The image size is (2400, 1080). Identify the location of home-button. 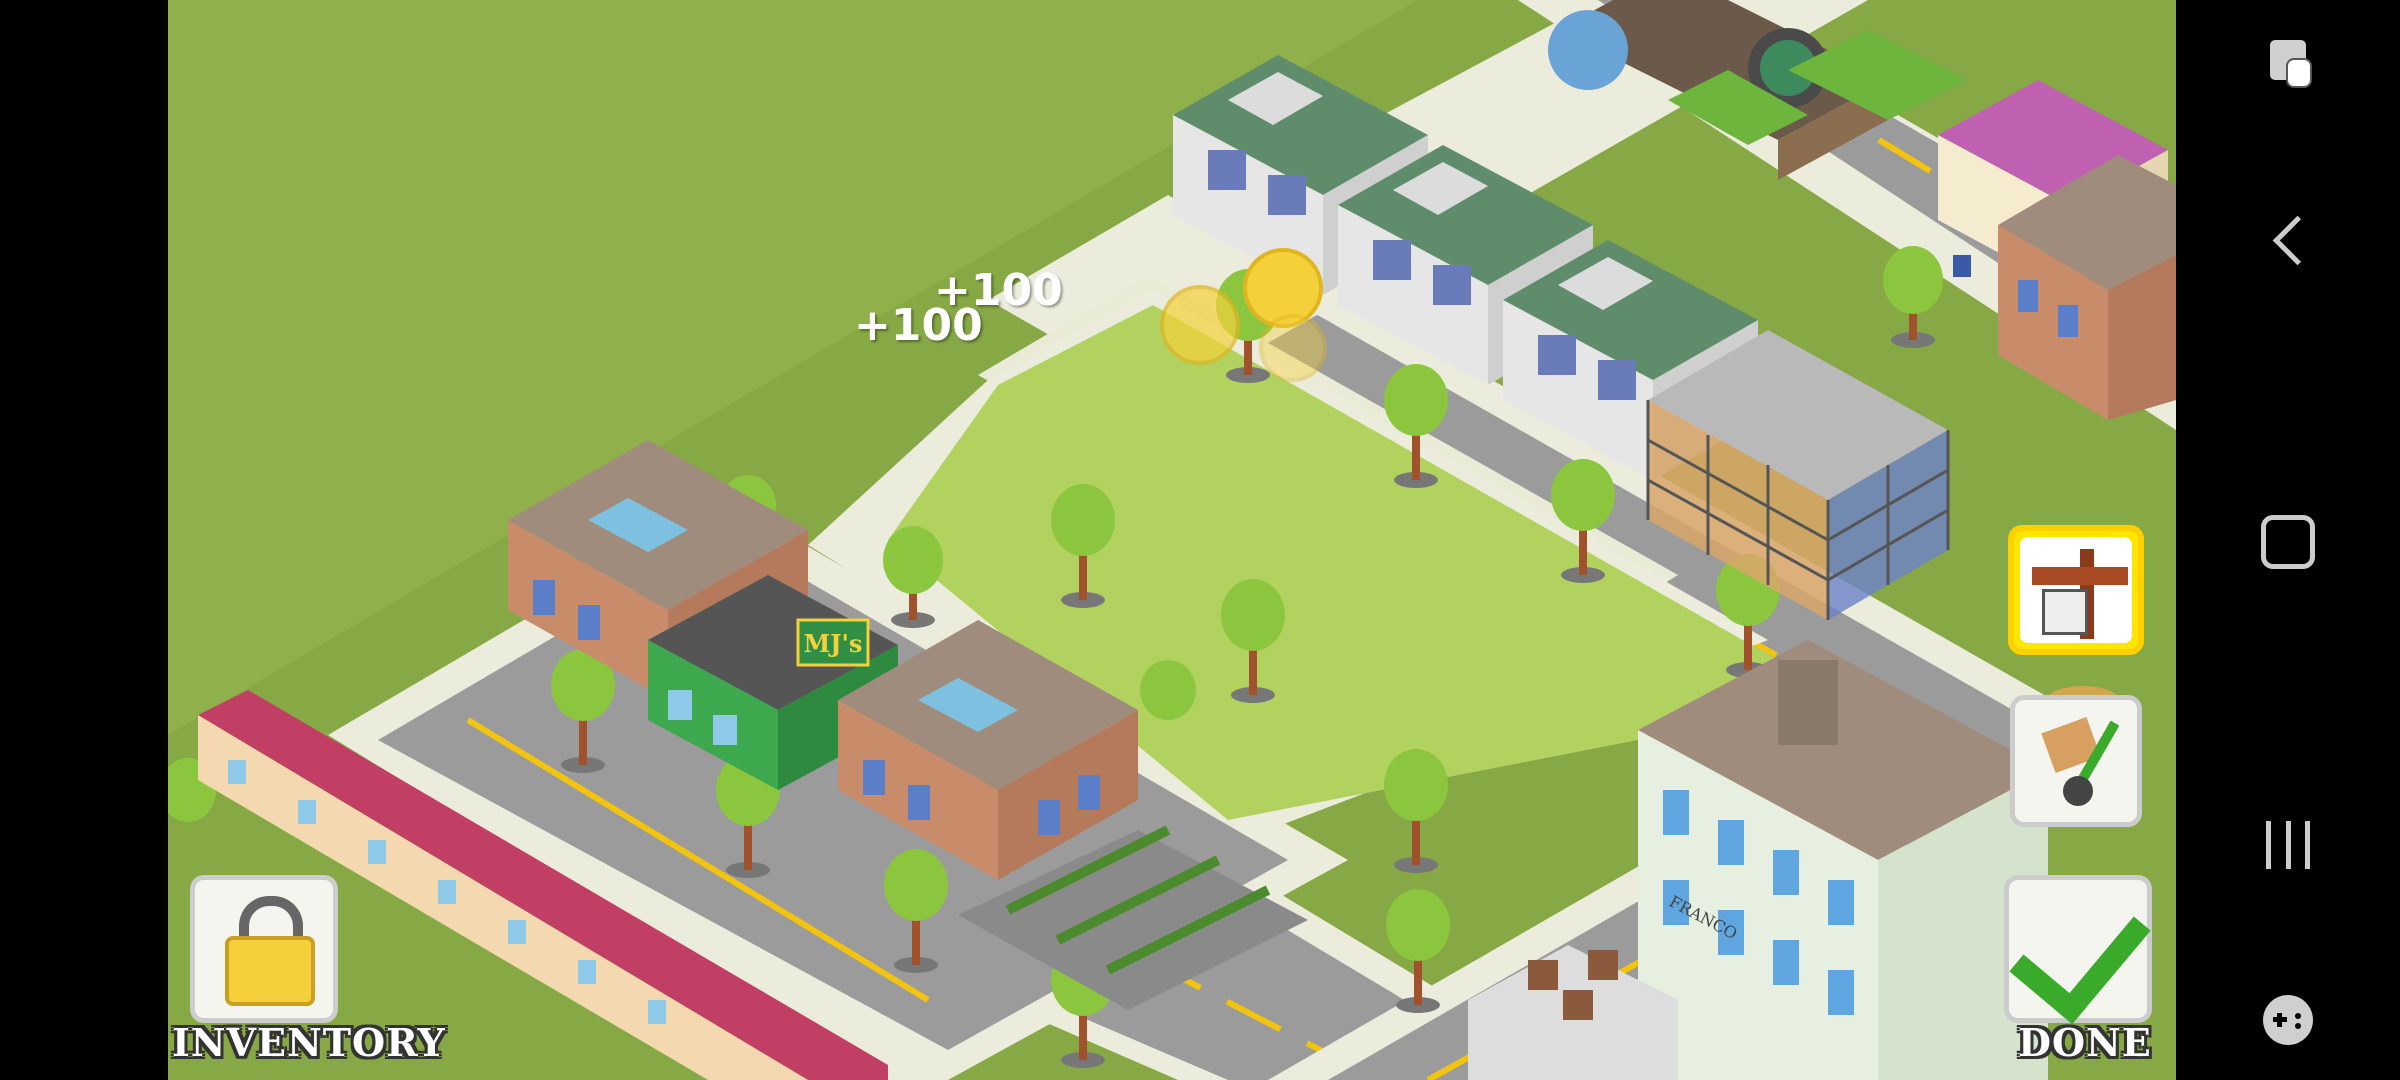
(2288, 542).